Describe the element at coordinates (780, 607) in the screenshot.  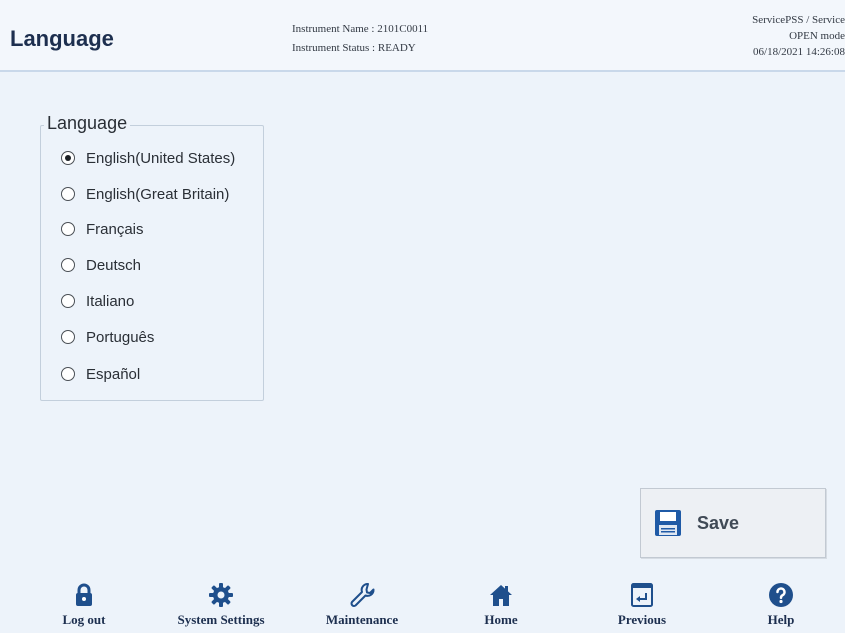
I see `nav-help-button: Help` at that location.